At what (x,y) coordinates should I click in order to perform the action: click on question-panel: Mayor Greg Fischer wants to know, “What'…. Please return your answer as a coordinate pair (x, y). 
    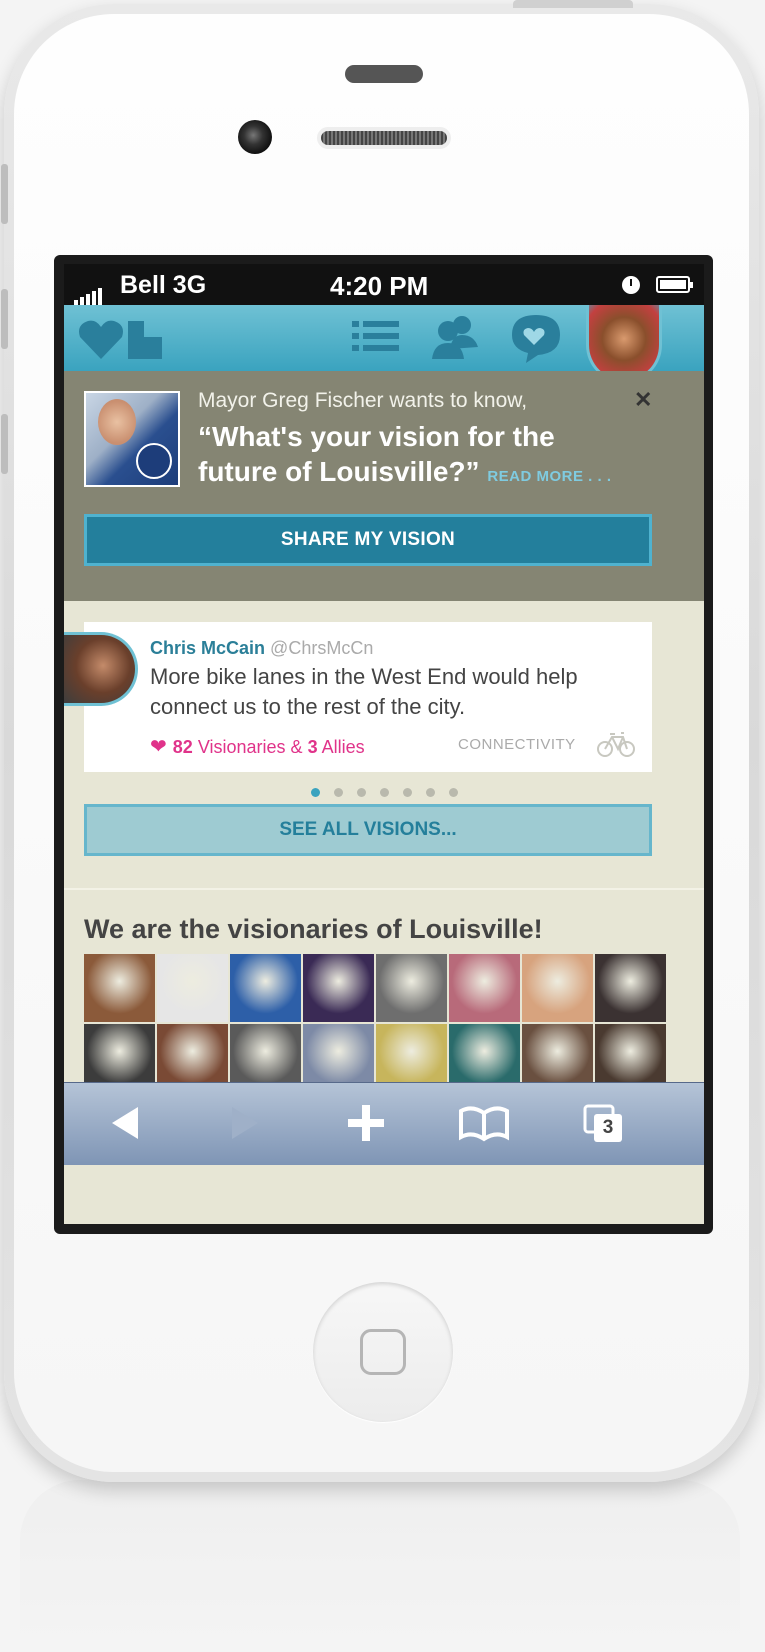
    Looking at the image, I should click on (384, 486).